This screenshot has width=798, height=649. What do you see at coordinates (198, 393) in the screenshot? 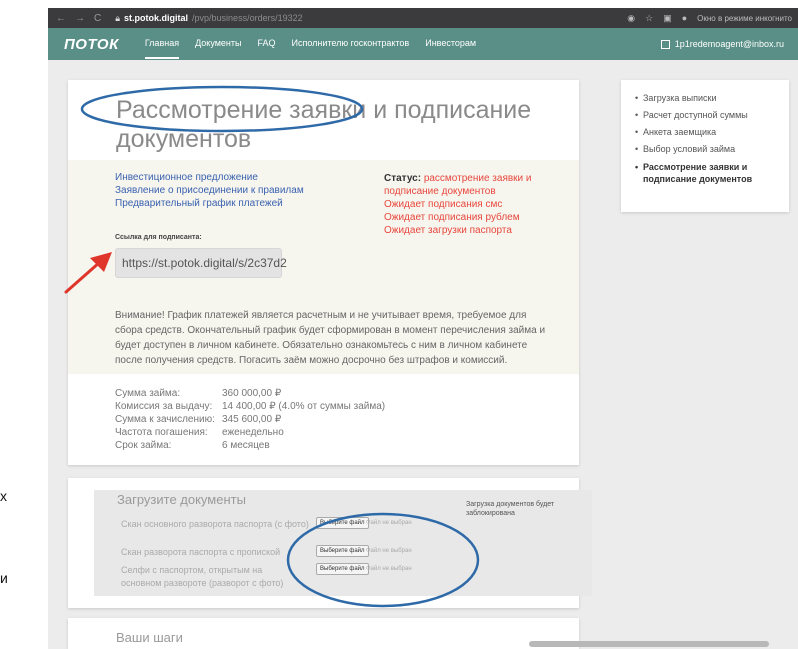
I see `summary-row: Сумма займа: 360 000,00 ₽` at bounding box center [198, 393].